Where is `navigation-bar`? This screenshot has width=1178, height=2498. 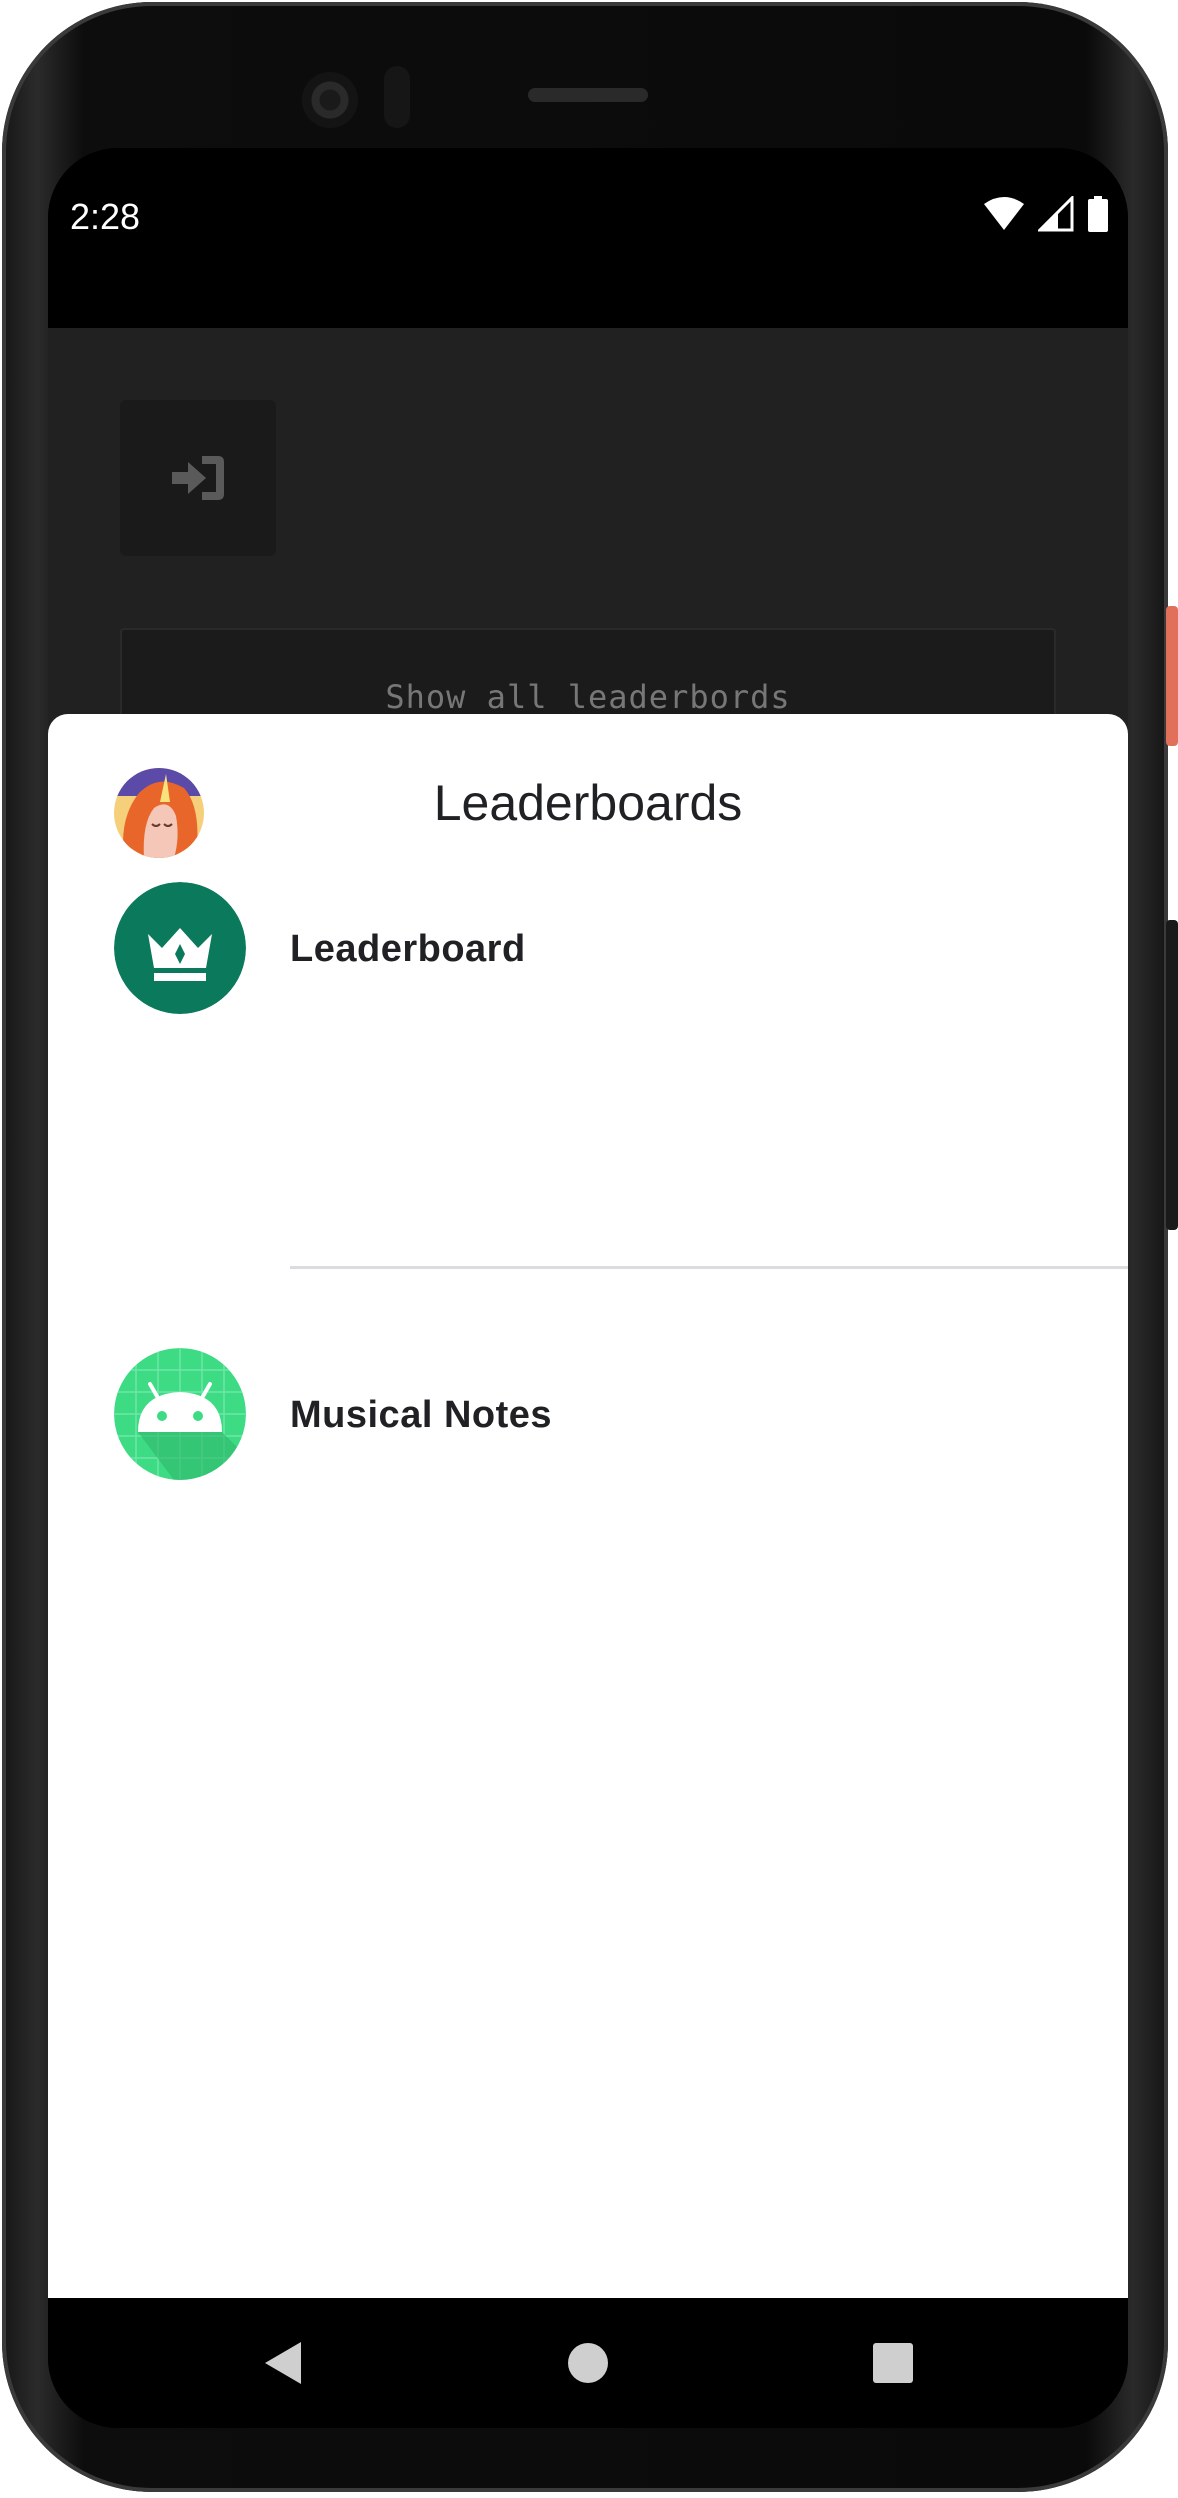
navigation-bar is located at coordinates (588, 2363).